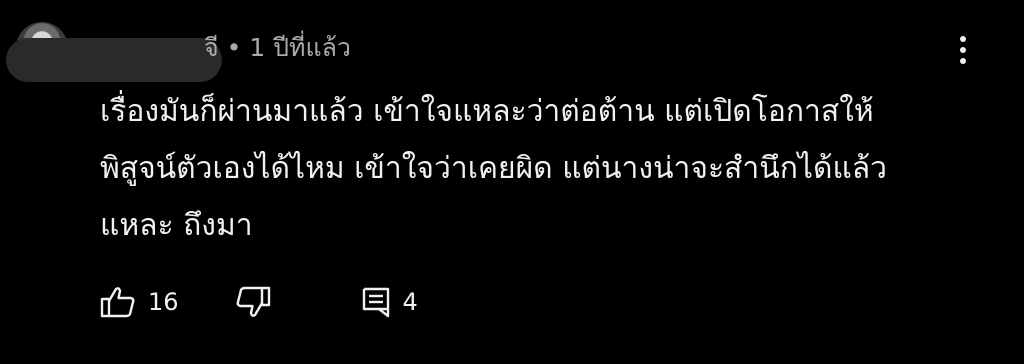 The width and height of the screenshot is (1024, 364). Describe the element at coordinates (410, 302) in the screenshot. I see `reply-count: 4` at that location.